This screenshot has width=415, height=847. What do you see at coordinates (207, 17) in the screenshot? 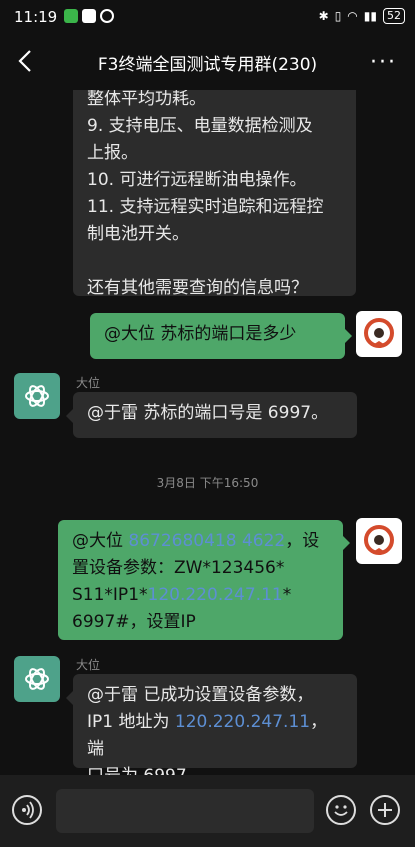
I see `status-bar: 11:19 ✱ ▯ ◠ ▮▮ 52` at bounding box center [207, 17].